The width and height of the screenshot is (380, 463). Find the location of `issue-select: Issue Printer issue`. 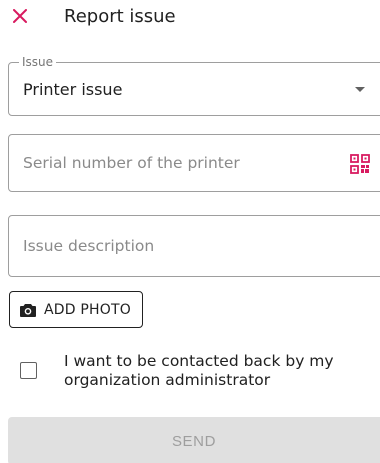

issue-select: Issue Printer issue is located at coordinates (194, 85).